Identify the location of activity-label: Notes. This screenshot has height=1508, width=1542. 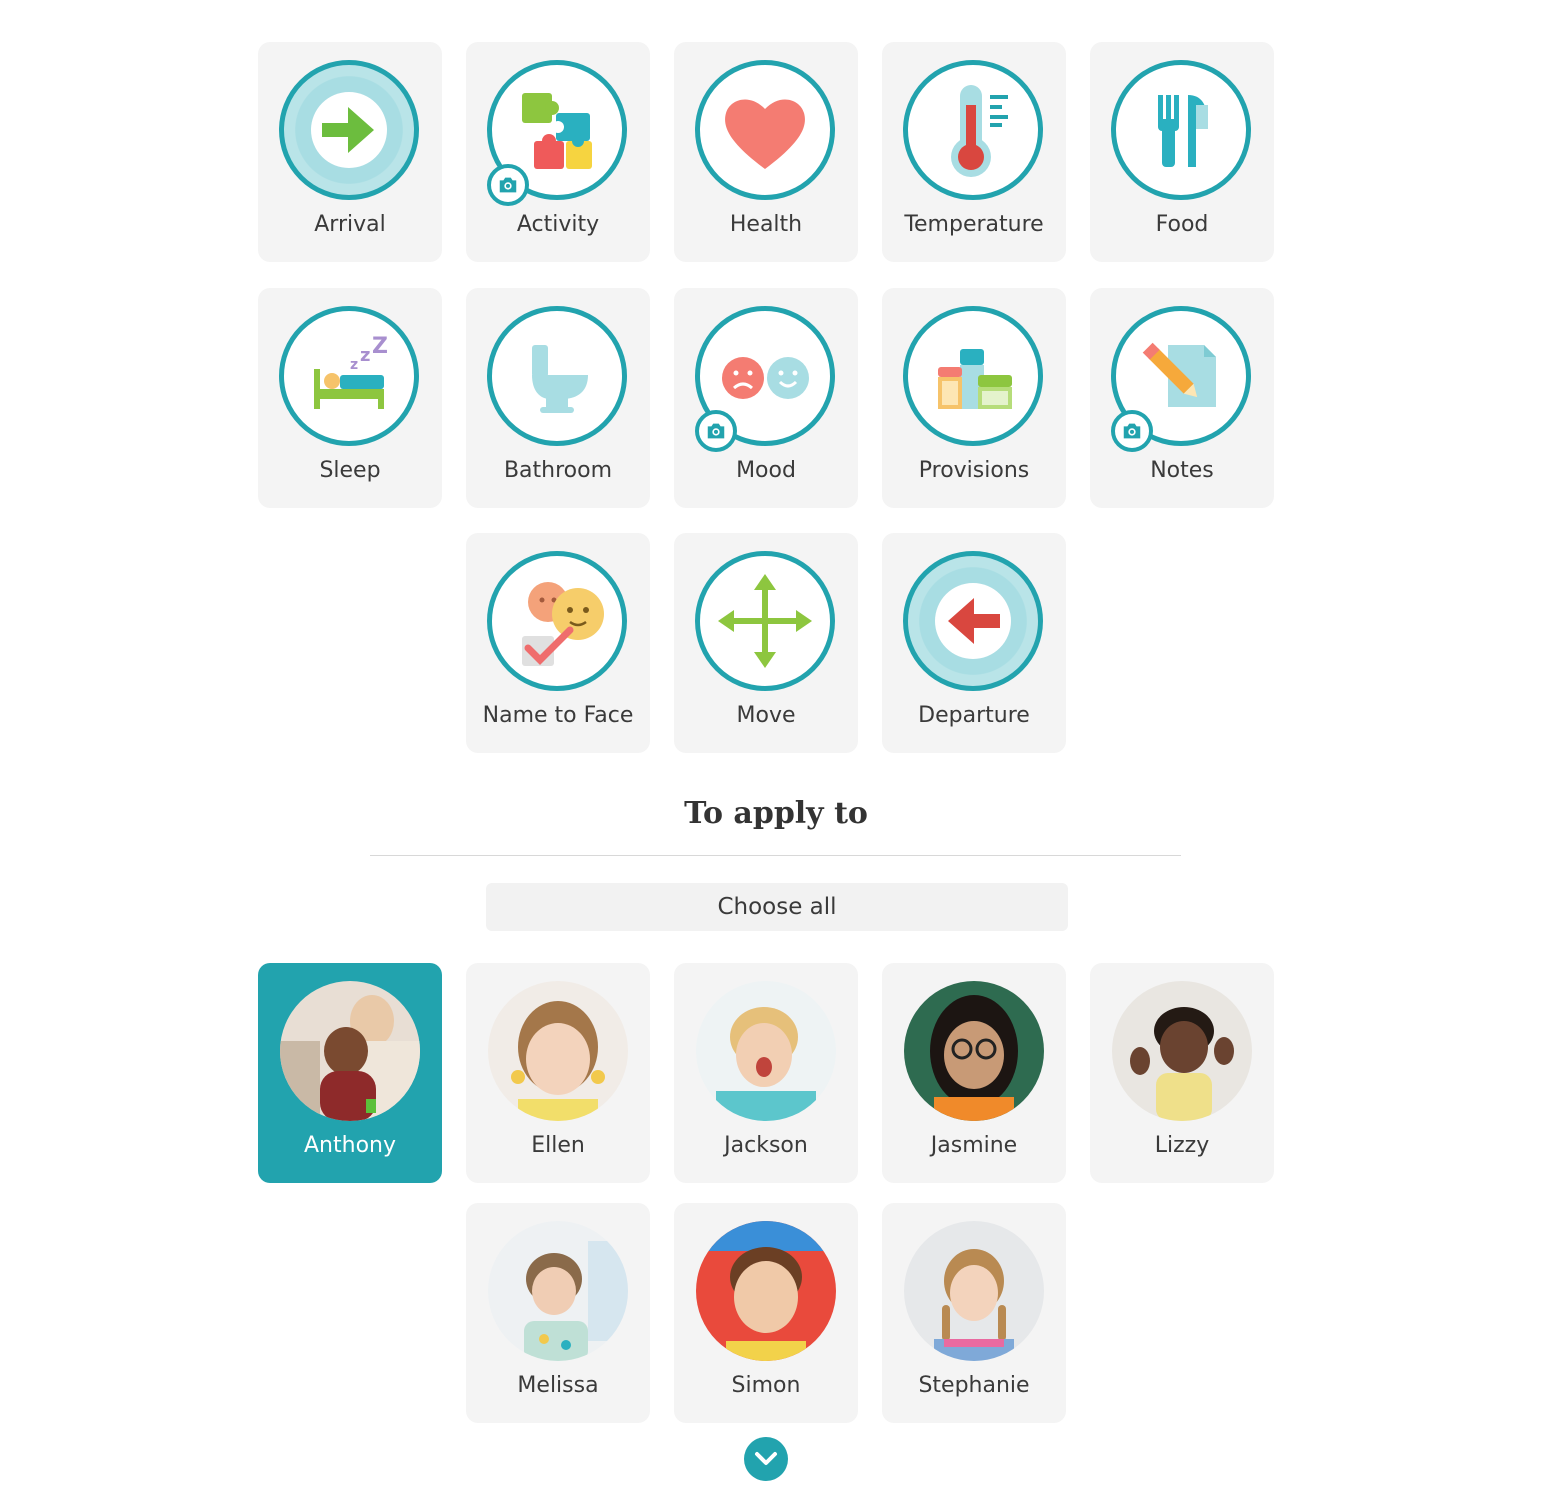
(1182, 470).